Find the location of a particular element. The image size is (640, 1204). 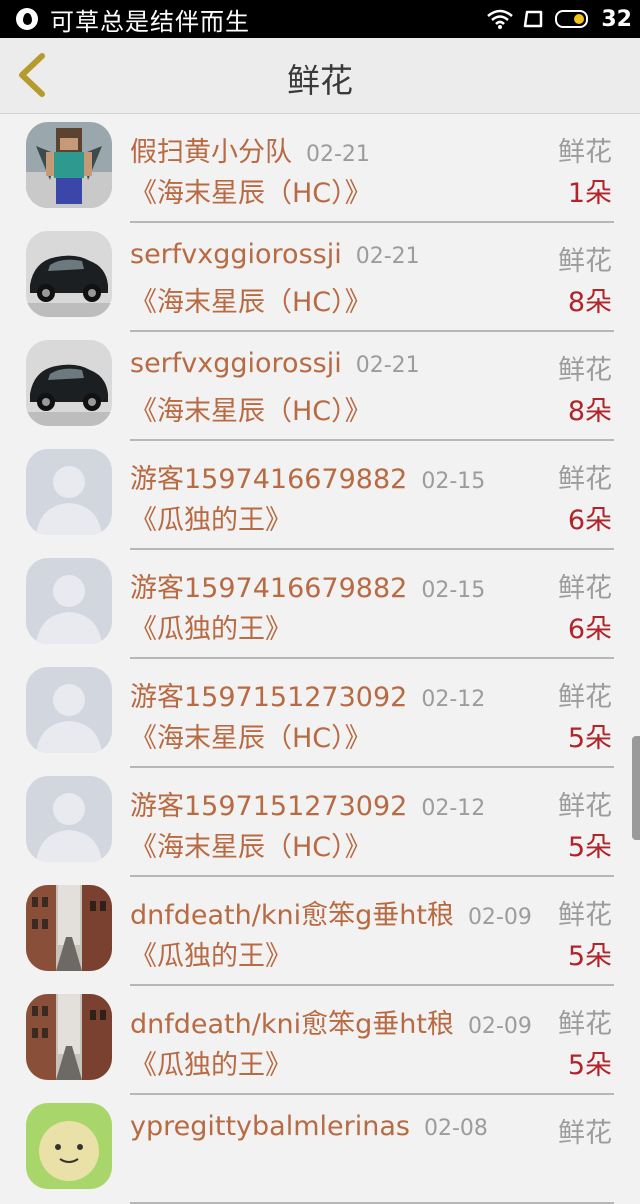

page-title: 鲜花 is located at coordinates (320, 80).